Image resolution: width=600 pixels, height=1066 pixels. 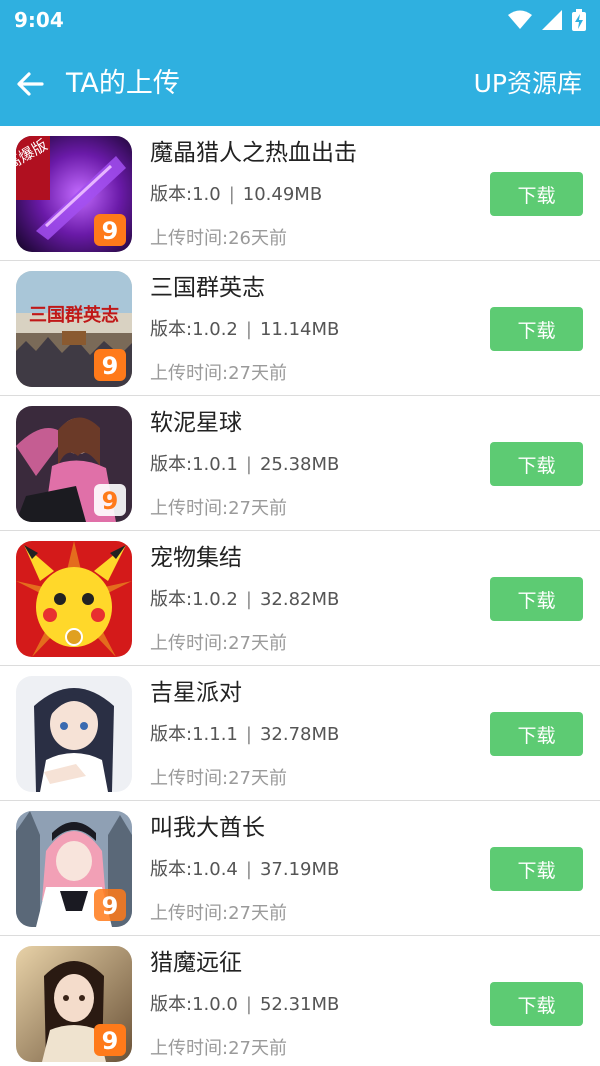 I want to click on item-size: 11.14MB, so click(x=299, y=329).